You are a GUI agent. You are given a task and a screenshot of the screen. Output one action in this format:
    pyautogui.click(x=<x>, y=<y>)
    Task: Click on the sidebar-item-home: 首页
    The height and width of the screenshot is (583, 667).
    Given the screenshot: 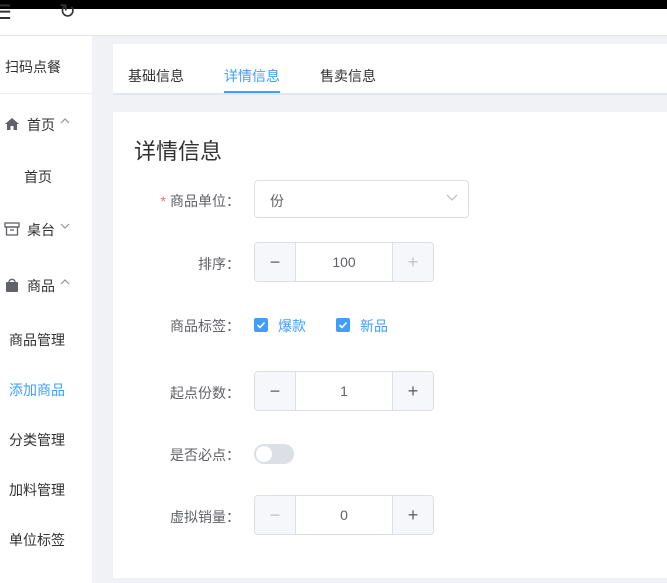 What is the action you would take?
    pyautogui.click(x=38, y=177)
    